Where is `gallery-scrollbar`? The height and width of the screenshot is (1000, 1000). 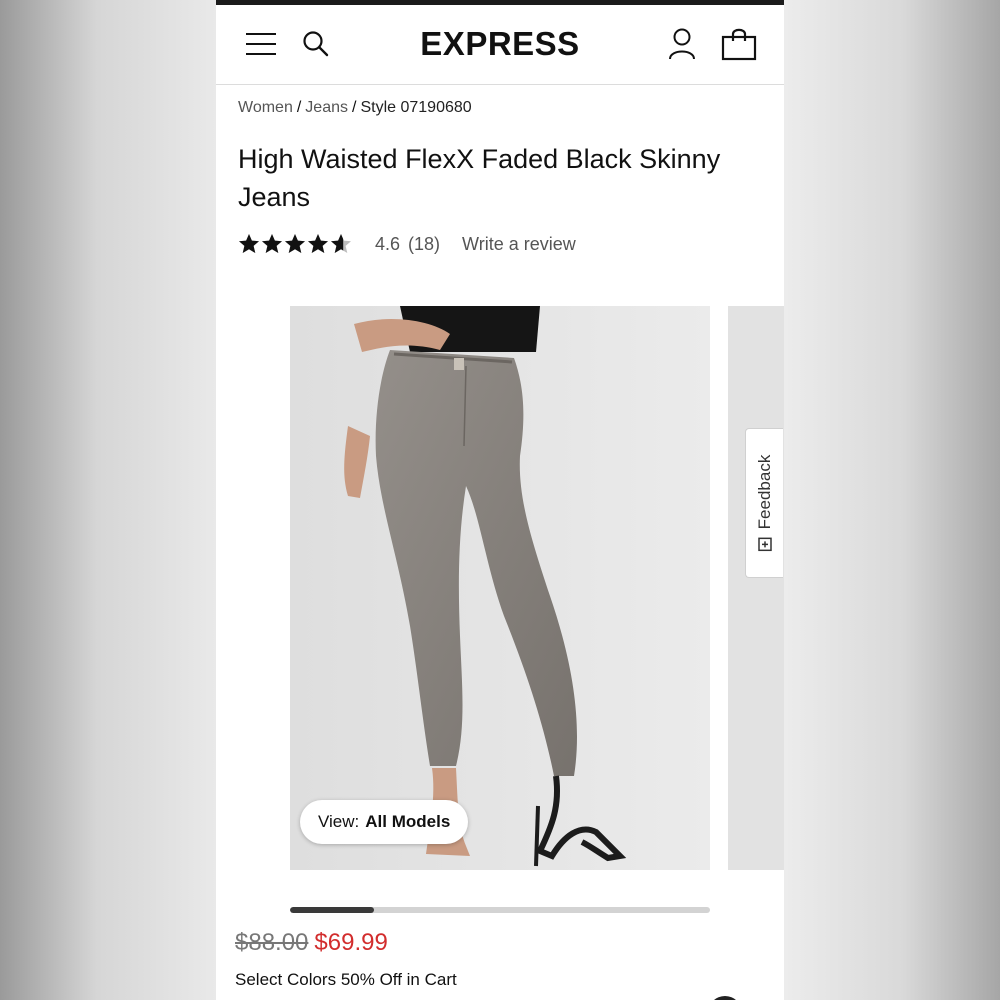 gallery-scrollbar is located at coordinates (500, 910).